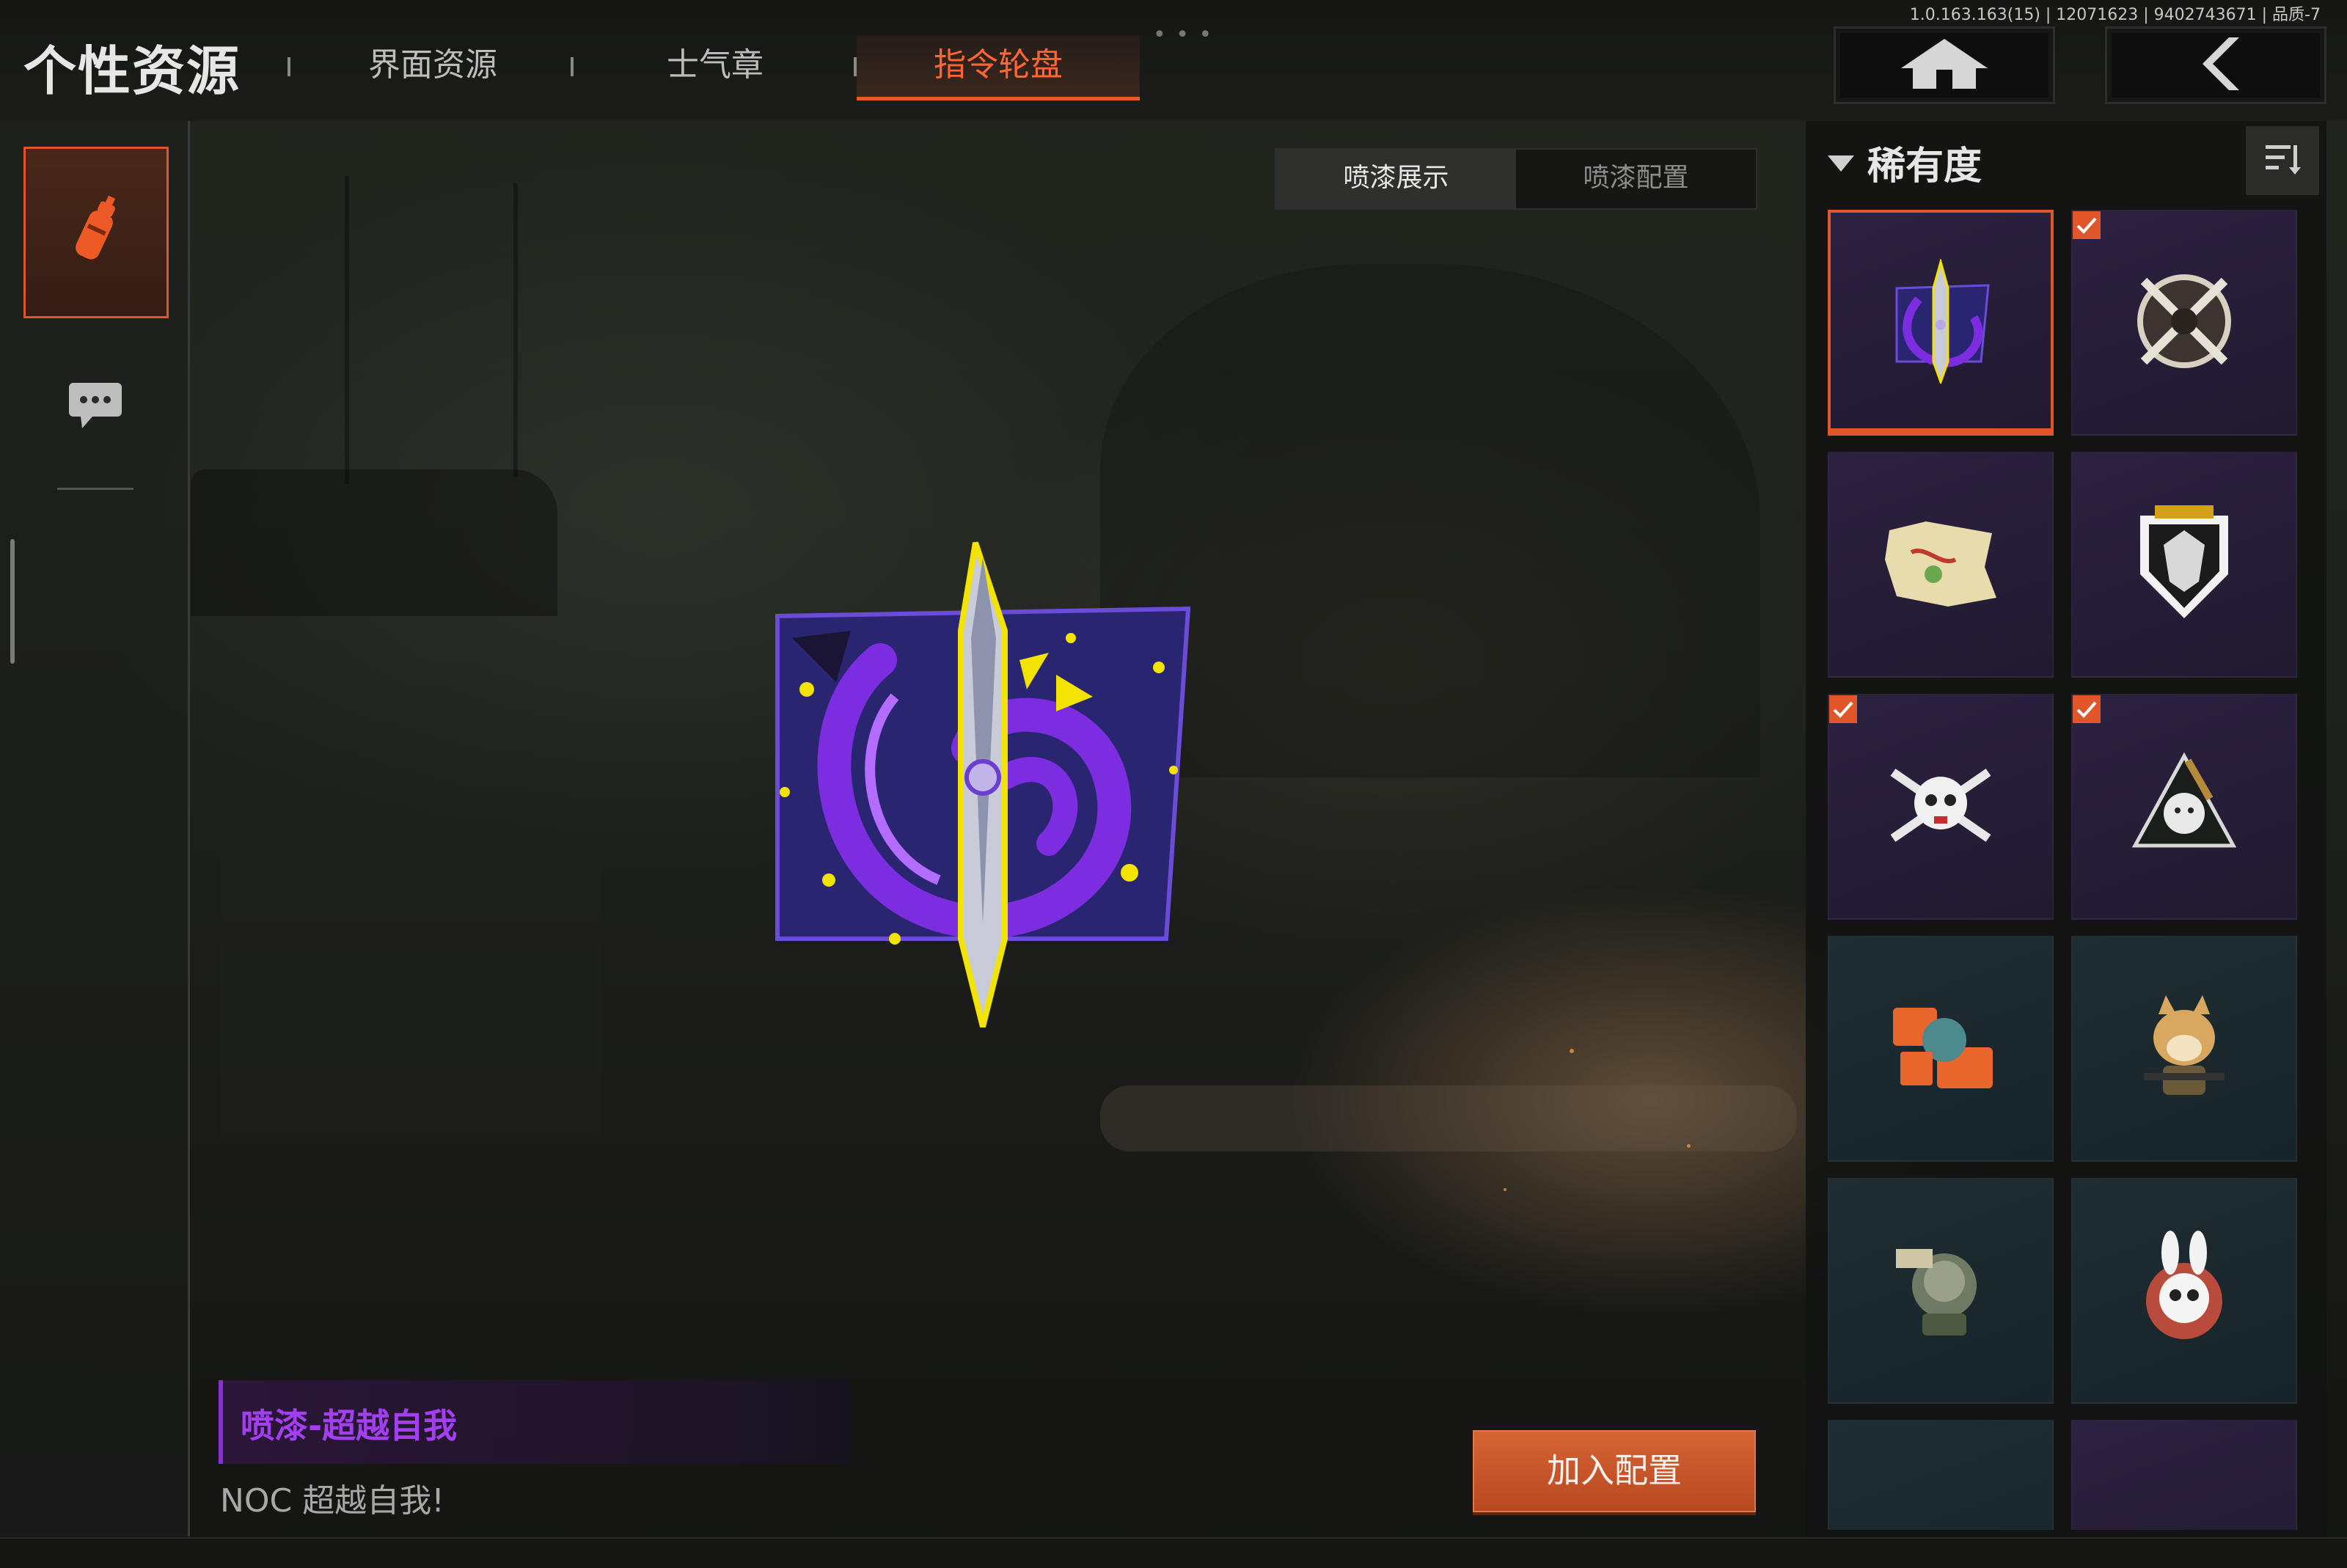  Describe the element at coordinates (1614, 1471) in the screenshot. I see `add-to-config-button: 加入配置` at that location.